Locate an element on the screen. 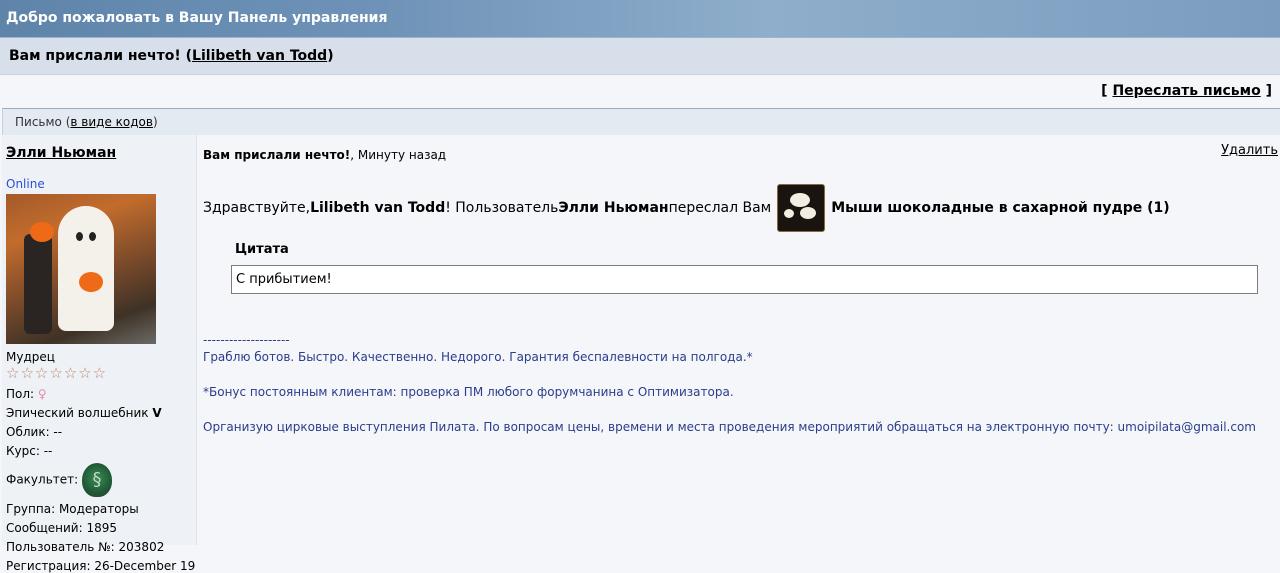  faculty-row: Факультет: § is located at coordinates (101, 480).